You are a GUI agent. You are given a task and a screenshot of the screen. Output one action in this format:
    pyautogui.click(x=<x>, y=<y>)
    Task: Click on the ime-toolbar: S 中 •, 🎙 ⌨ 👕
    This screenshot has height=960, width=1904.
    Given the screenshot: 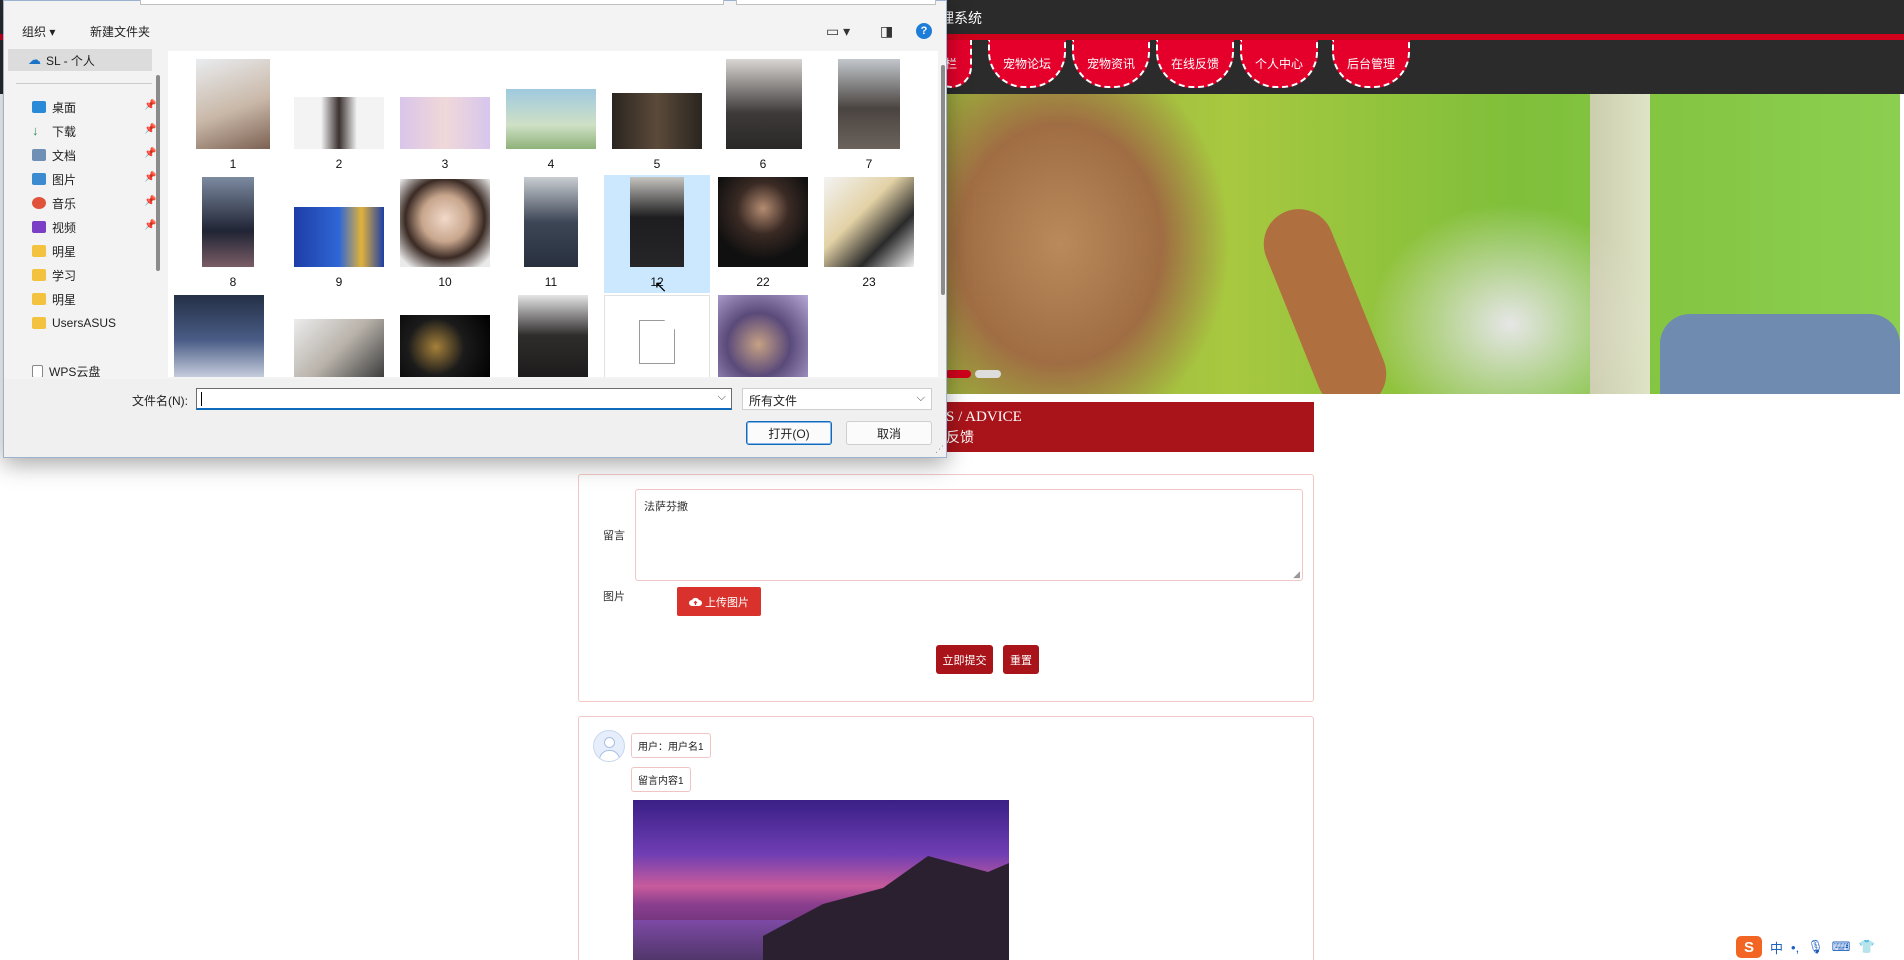 What is the action you would take?
    pyautogui.click(x=1820, y=947)
    